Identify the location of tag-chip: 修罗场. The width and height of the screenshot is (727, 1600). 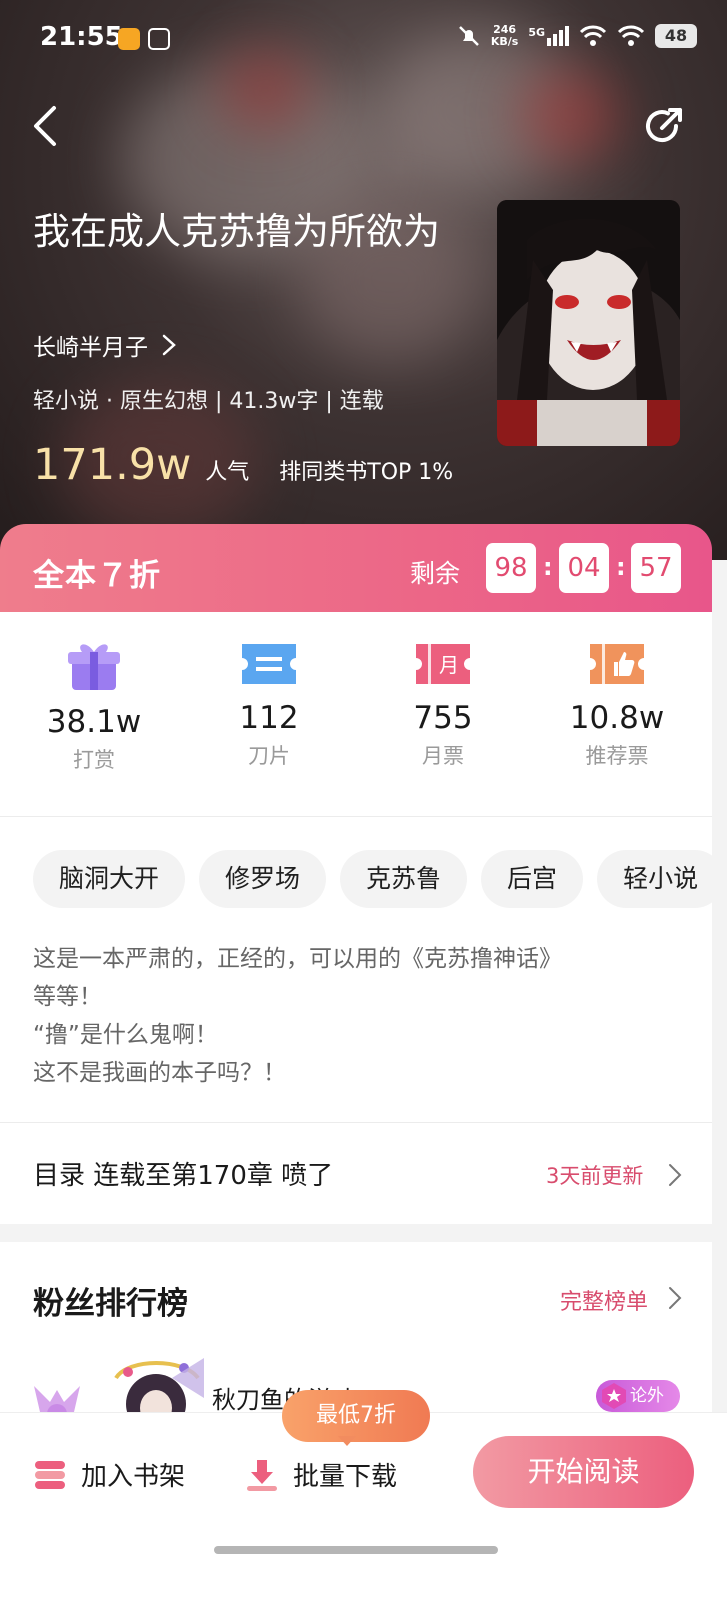
(263, 879).